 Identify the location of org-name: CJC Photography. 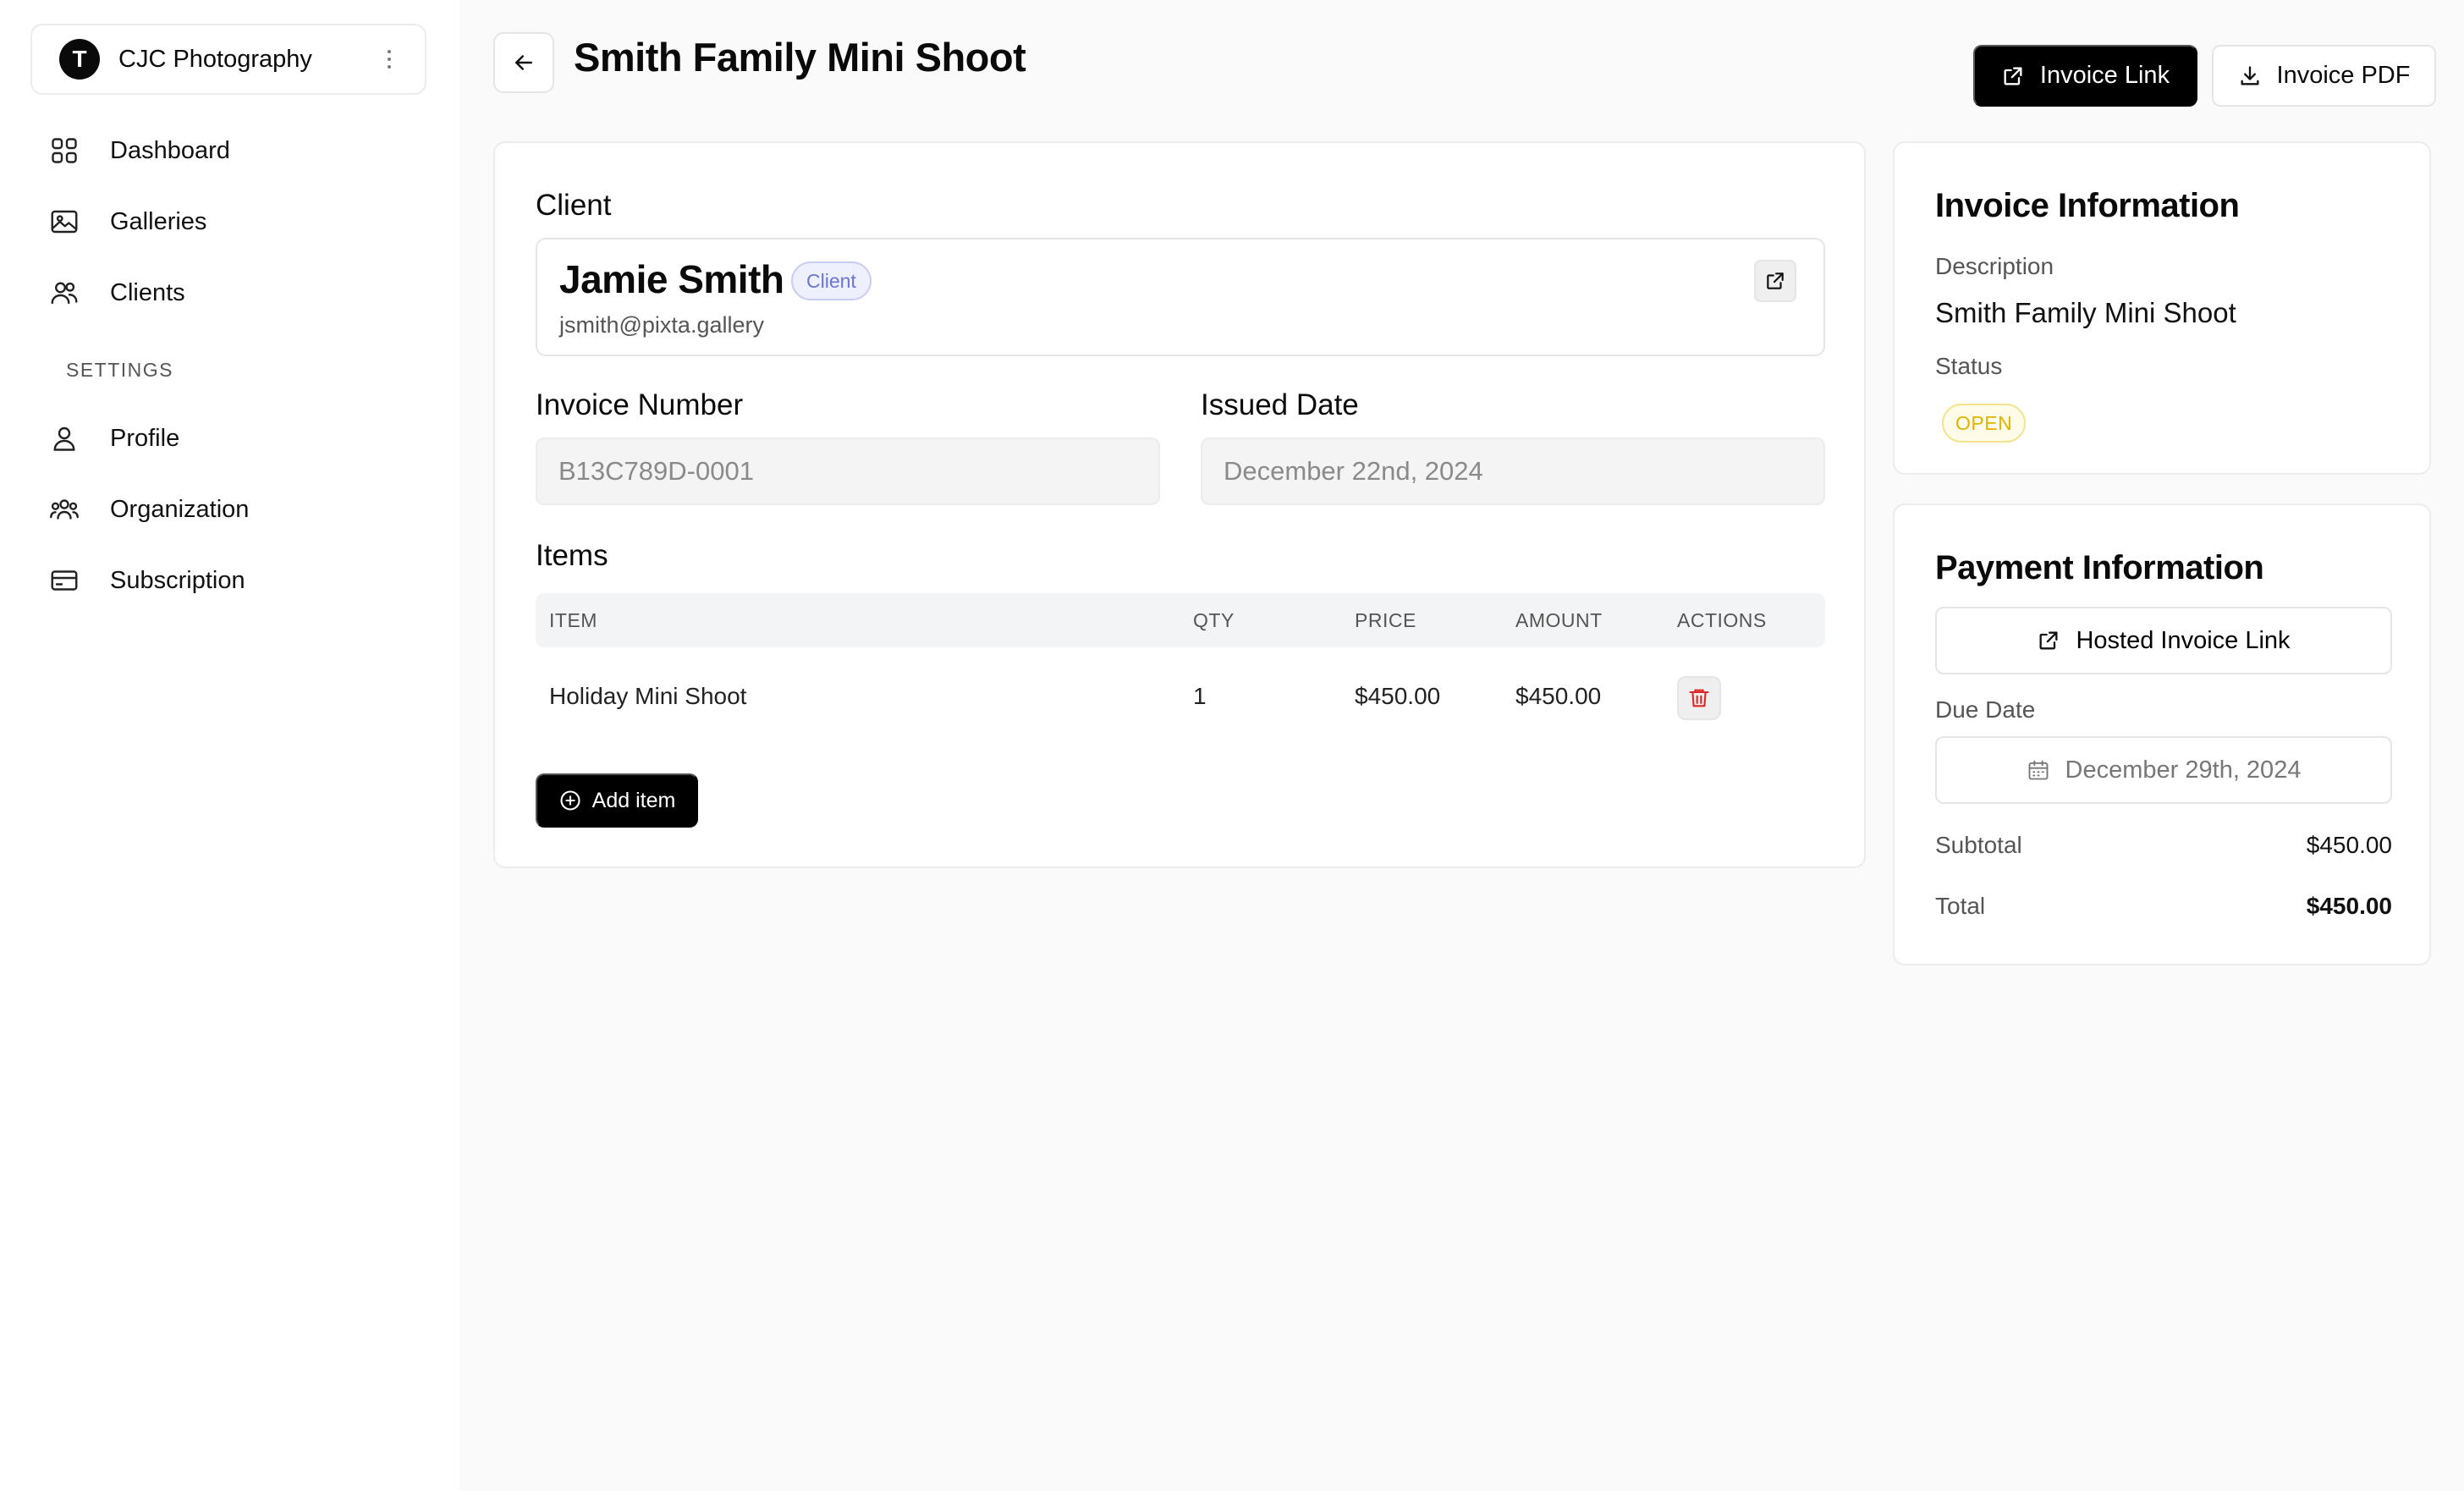
(215, 59).